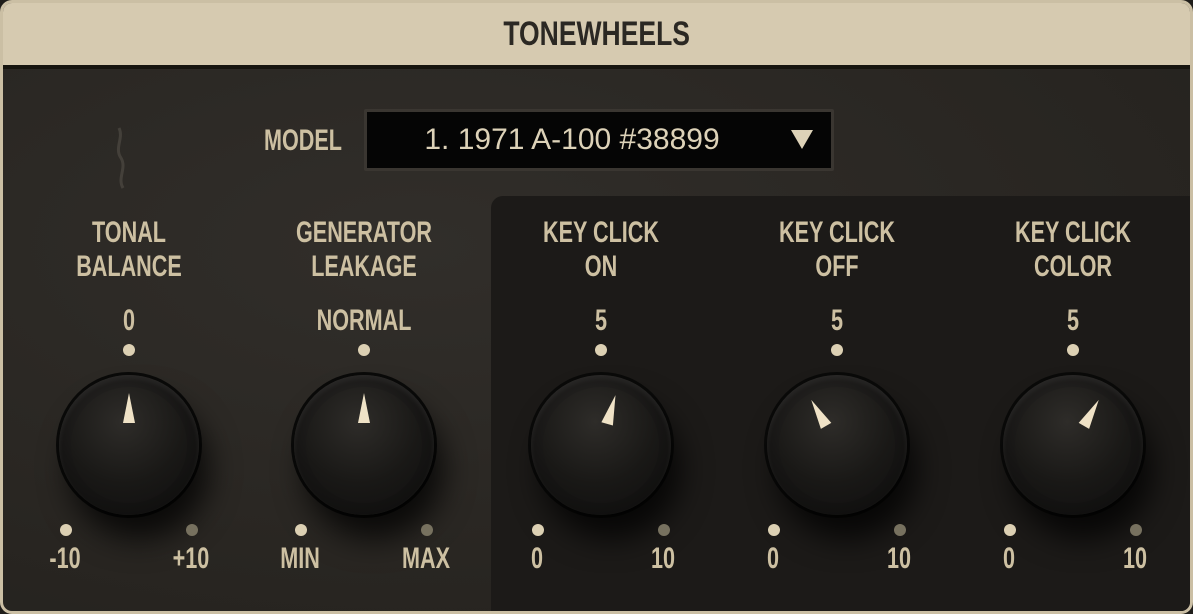  What do you see at coordinates (572, 139) in the screenshot?
I see `model-selected-value: 1. 1971 A-100 #38899` at bounding box center [572, 139].